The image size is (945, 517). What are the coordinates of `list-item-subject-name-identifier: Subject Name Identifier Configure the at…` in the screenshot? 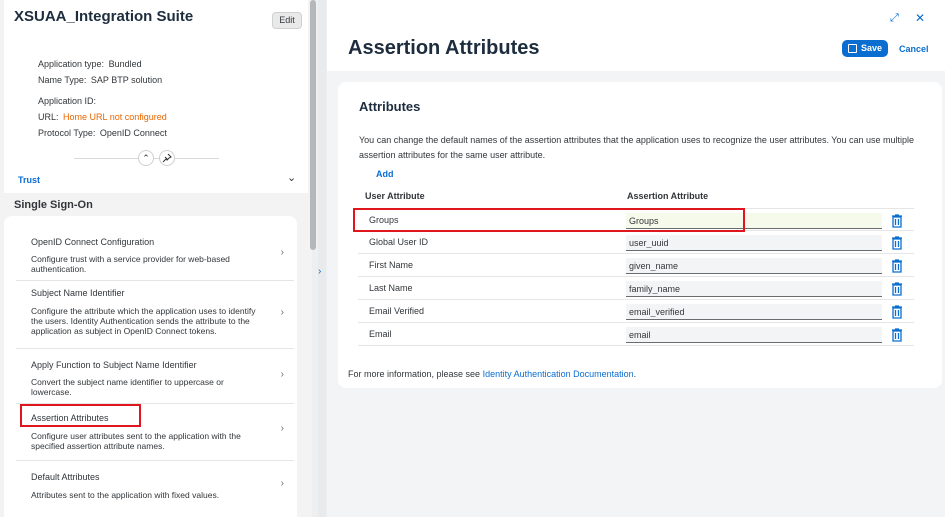 It's located at (155, 315).